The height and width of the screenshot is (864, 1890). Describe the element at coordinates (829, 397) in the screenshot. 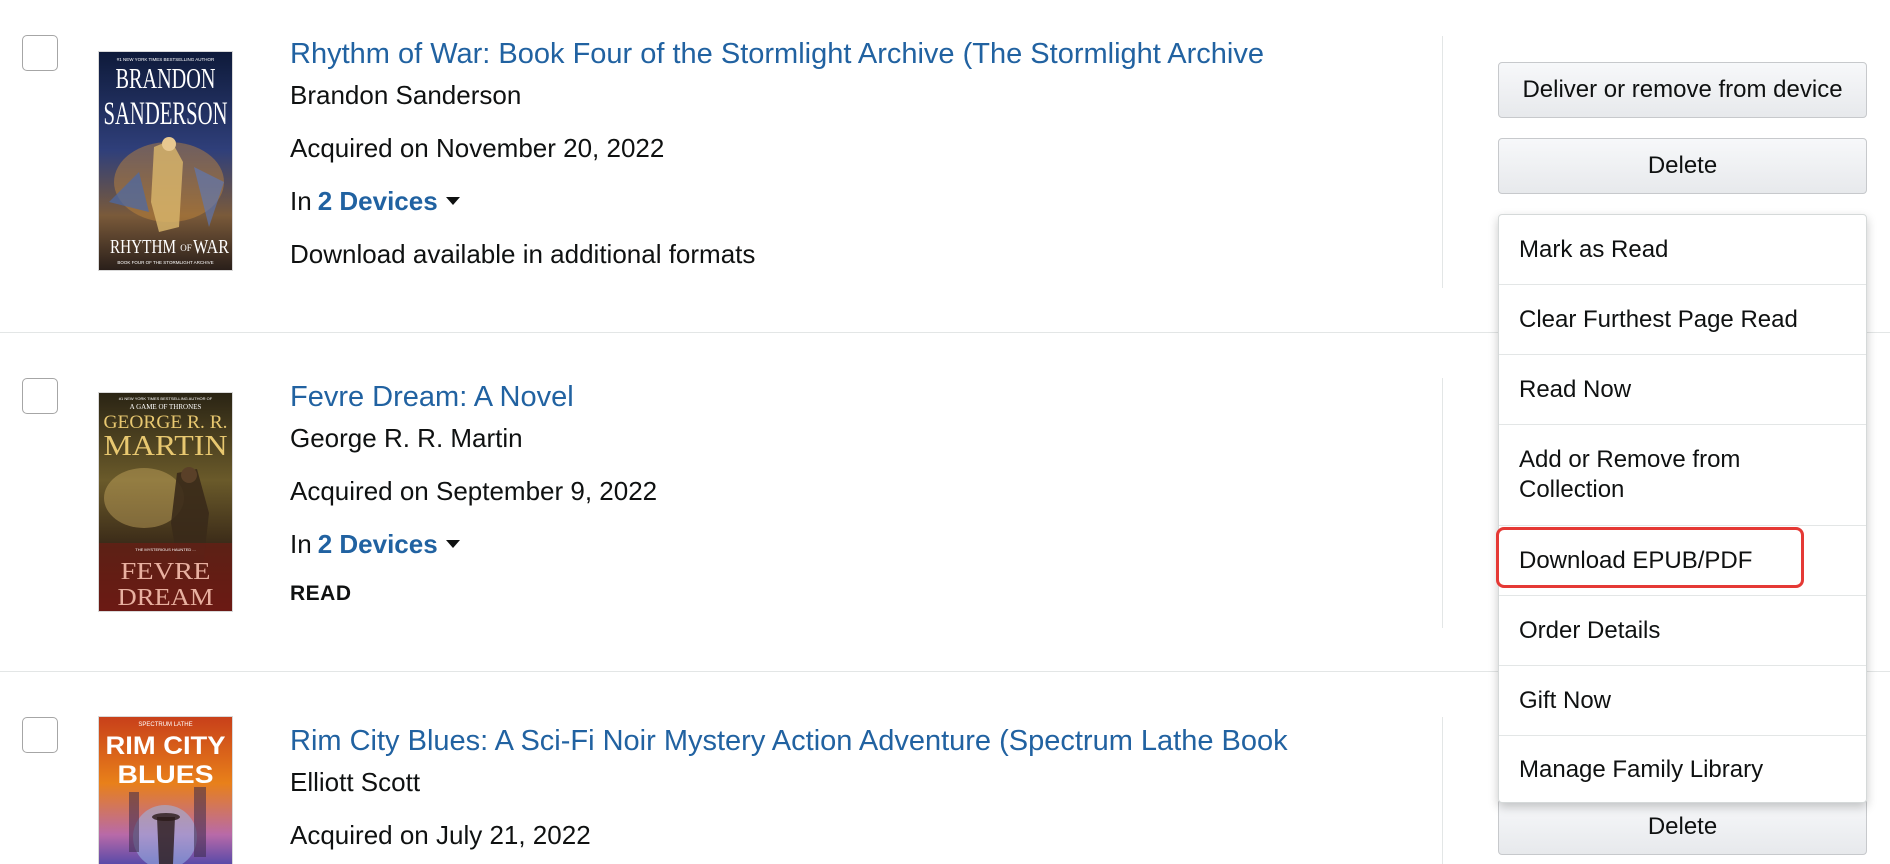

I see `book-title-link: Fevre Dream: A Novel` at that location.